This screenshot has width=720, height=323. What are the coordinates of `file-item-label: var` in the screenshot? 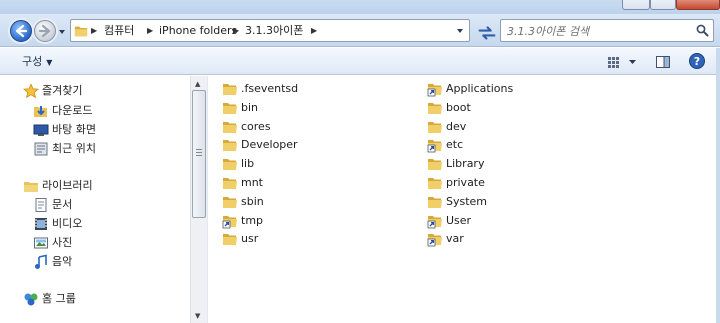 It's located at (455, 239).